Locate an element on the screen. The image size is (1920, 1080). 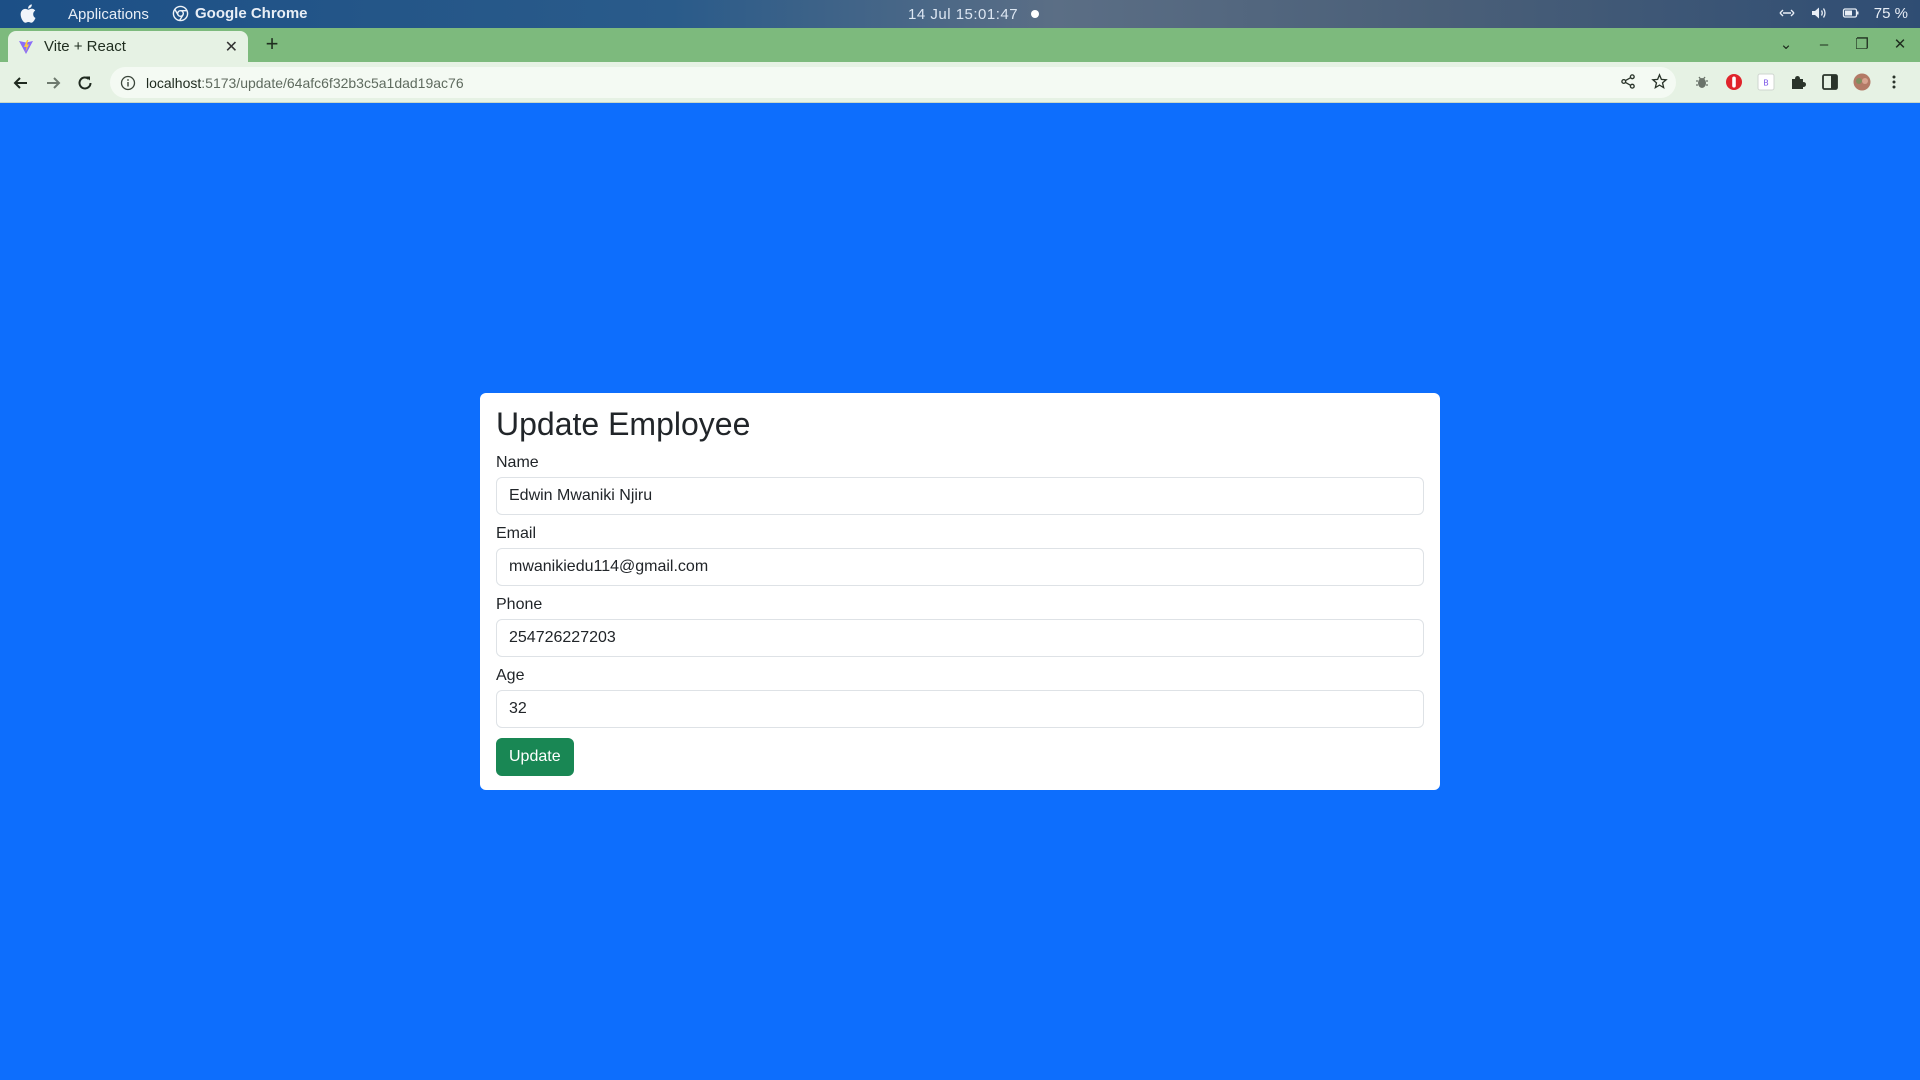
form-title: Update Employee is located at coordinates (623, 424).